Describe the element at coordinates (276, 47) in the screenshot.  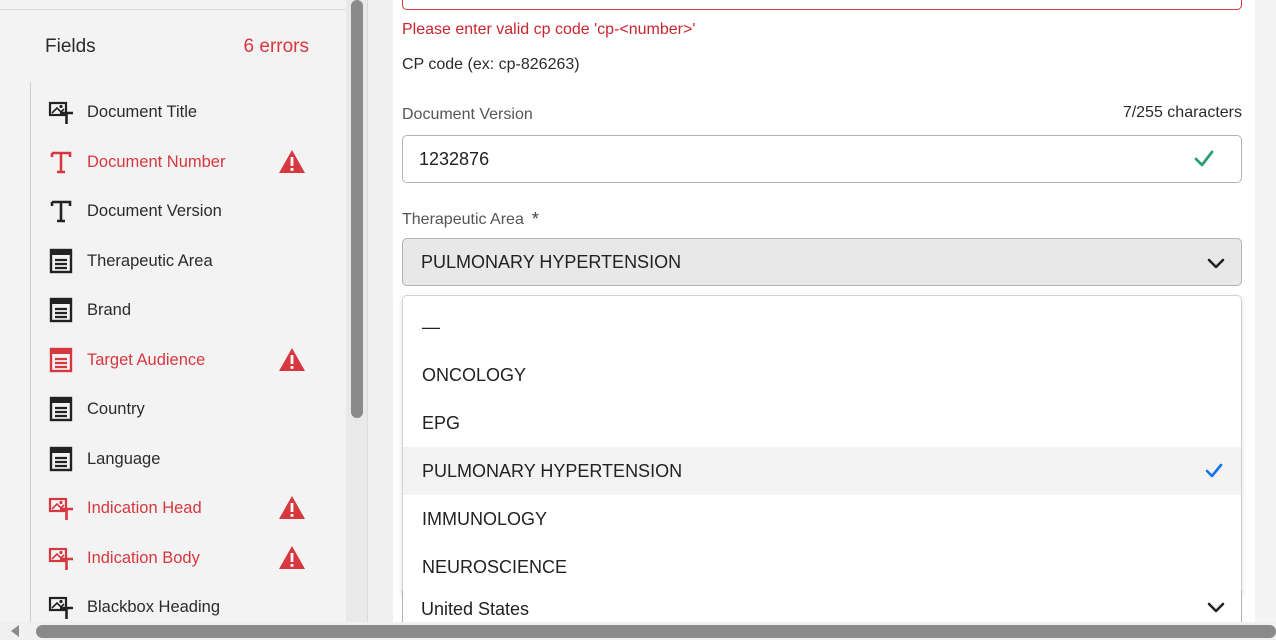
I see `errors-count: 6 errors` at that location.